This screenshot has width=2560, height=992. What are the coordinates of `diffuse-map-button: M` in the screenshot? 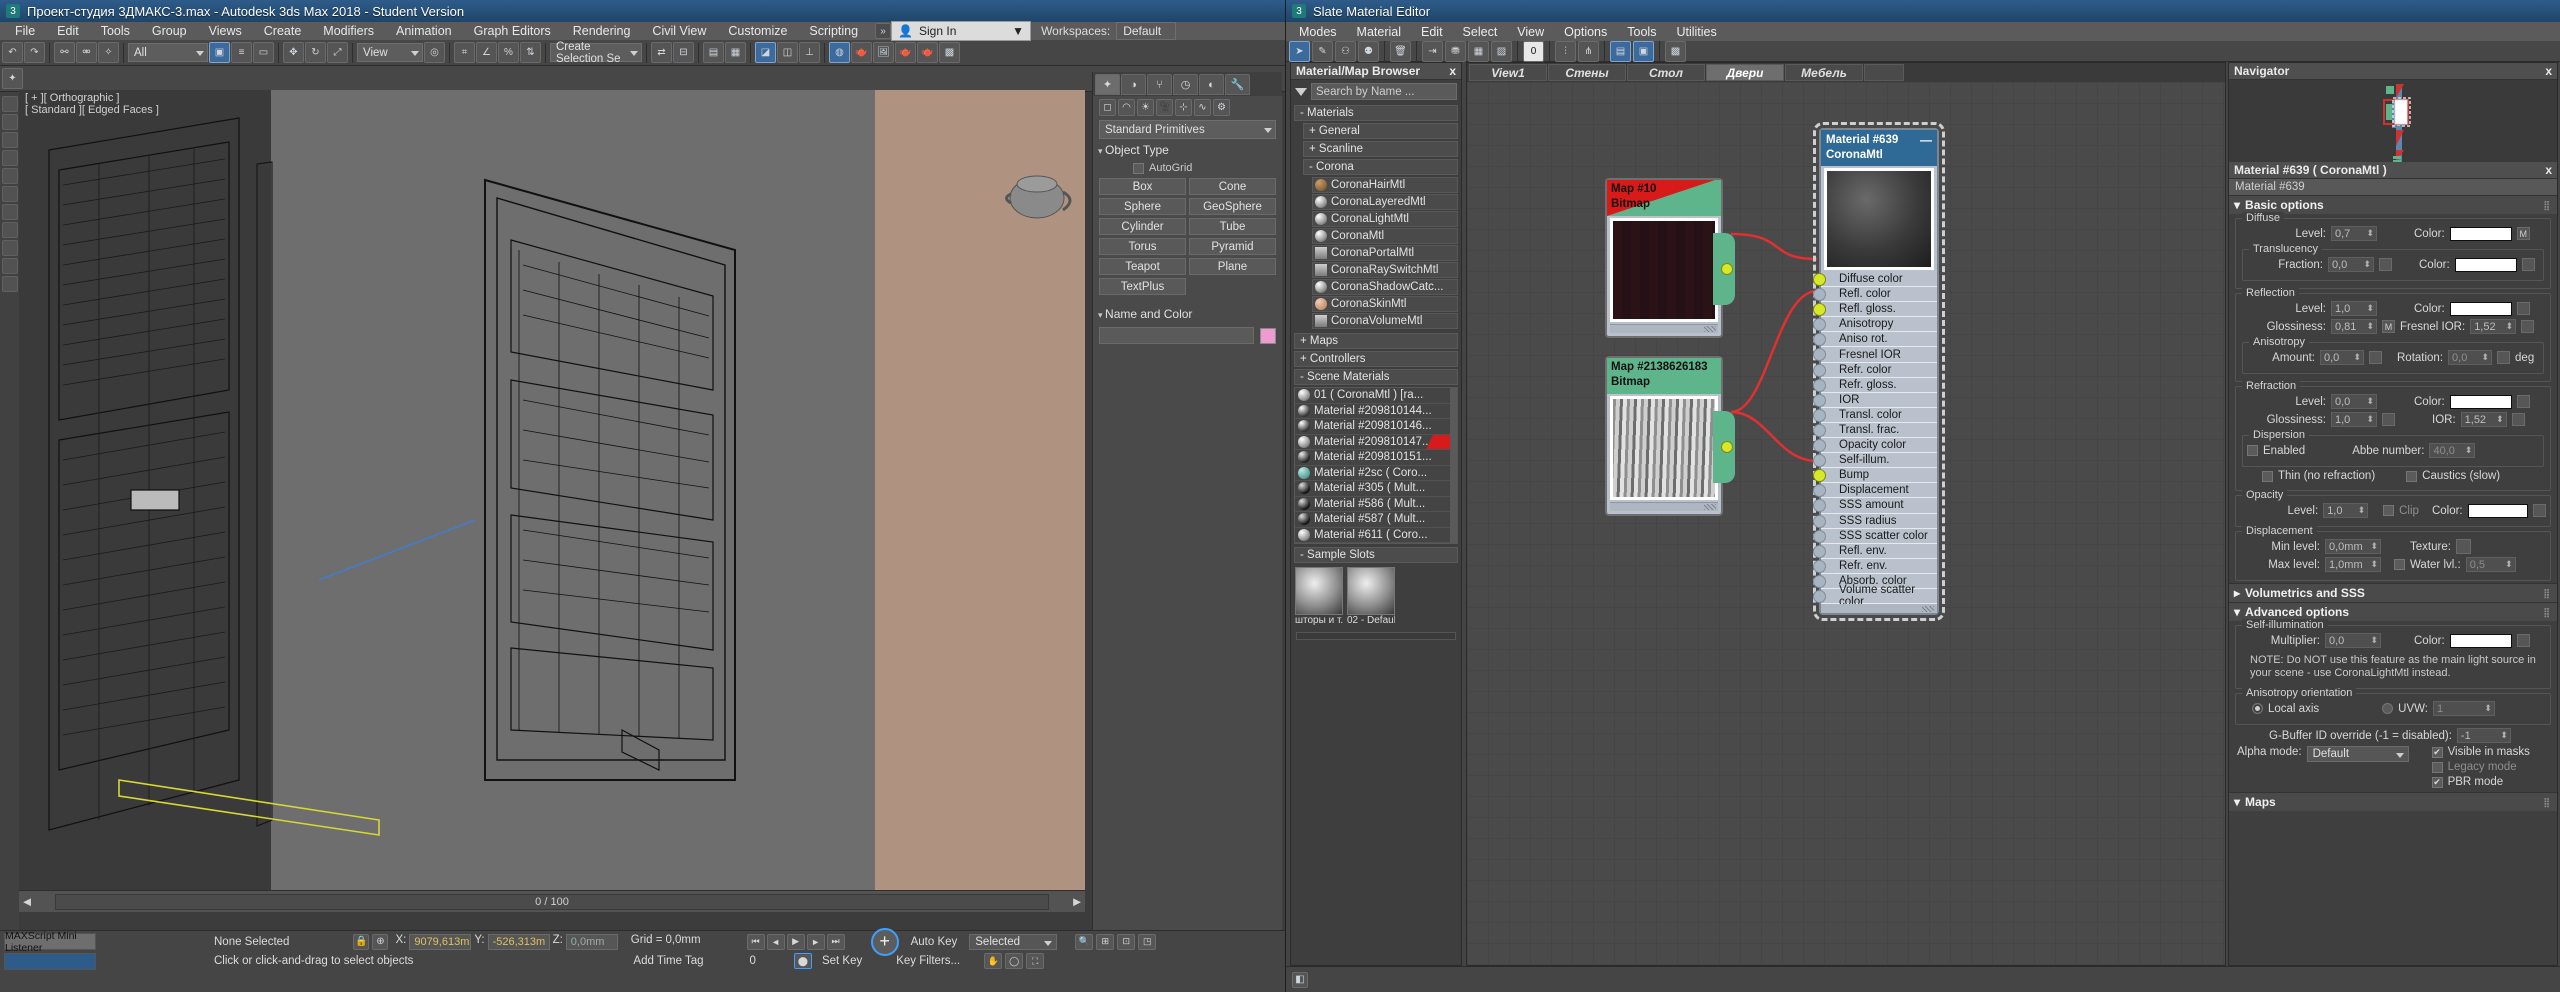 It's located at (2523, 233).